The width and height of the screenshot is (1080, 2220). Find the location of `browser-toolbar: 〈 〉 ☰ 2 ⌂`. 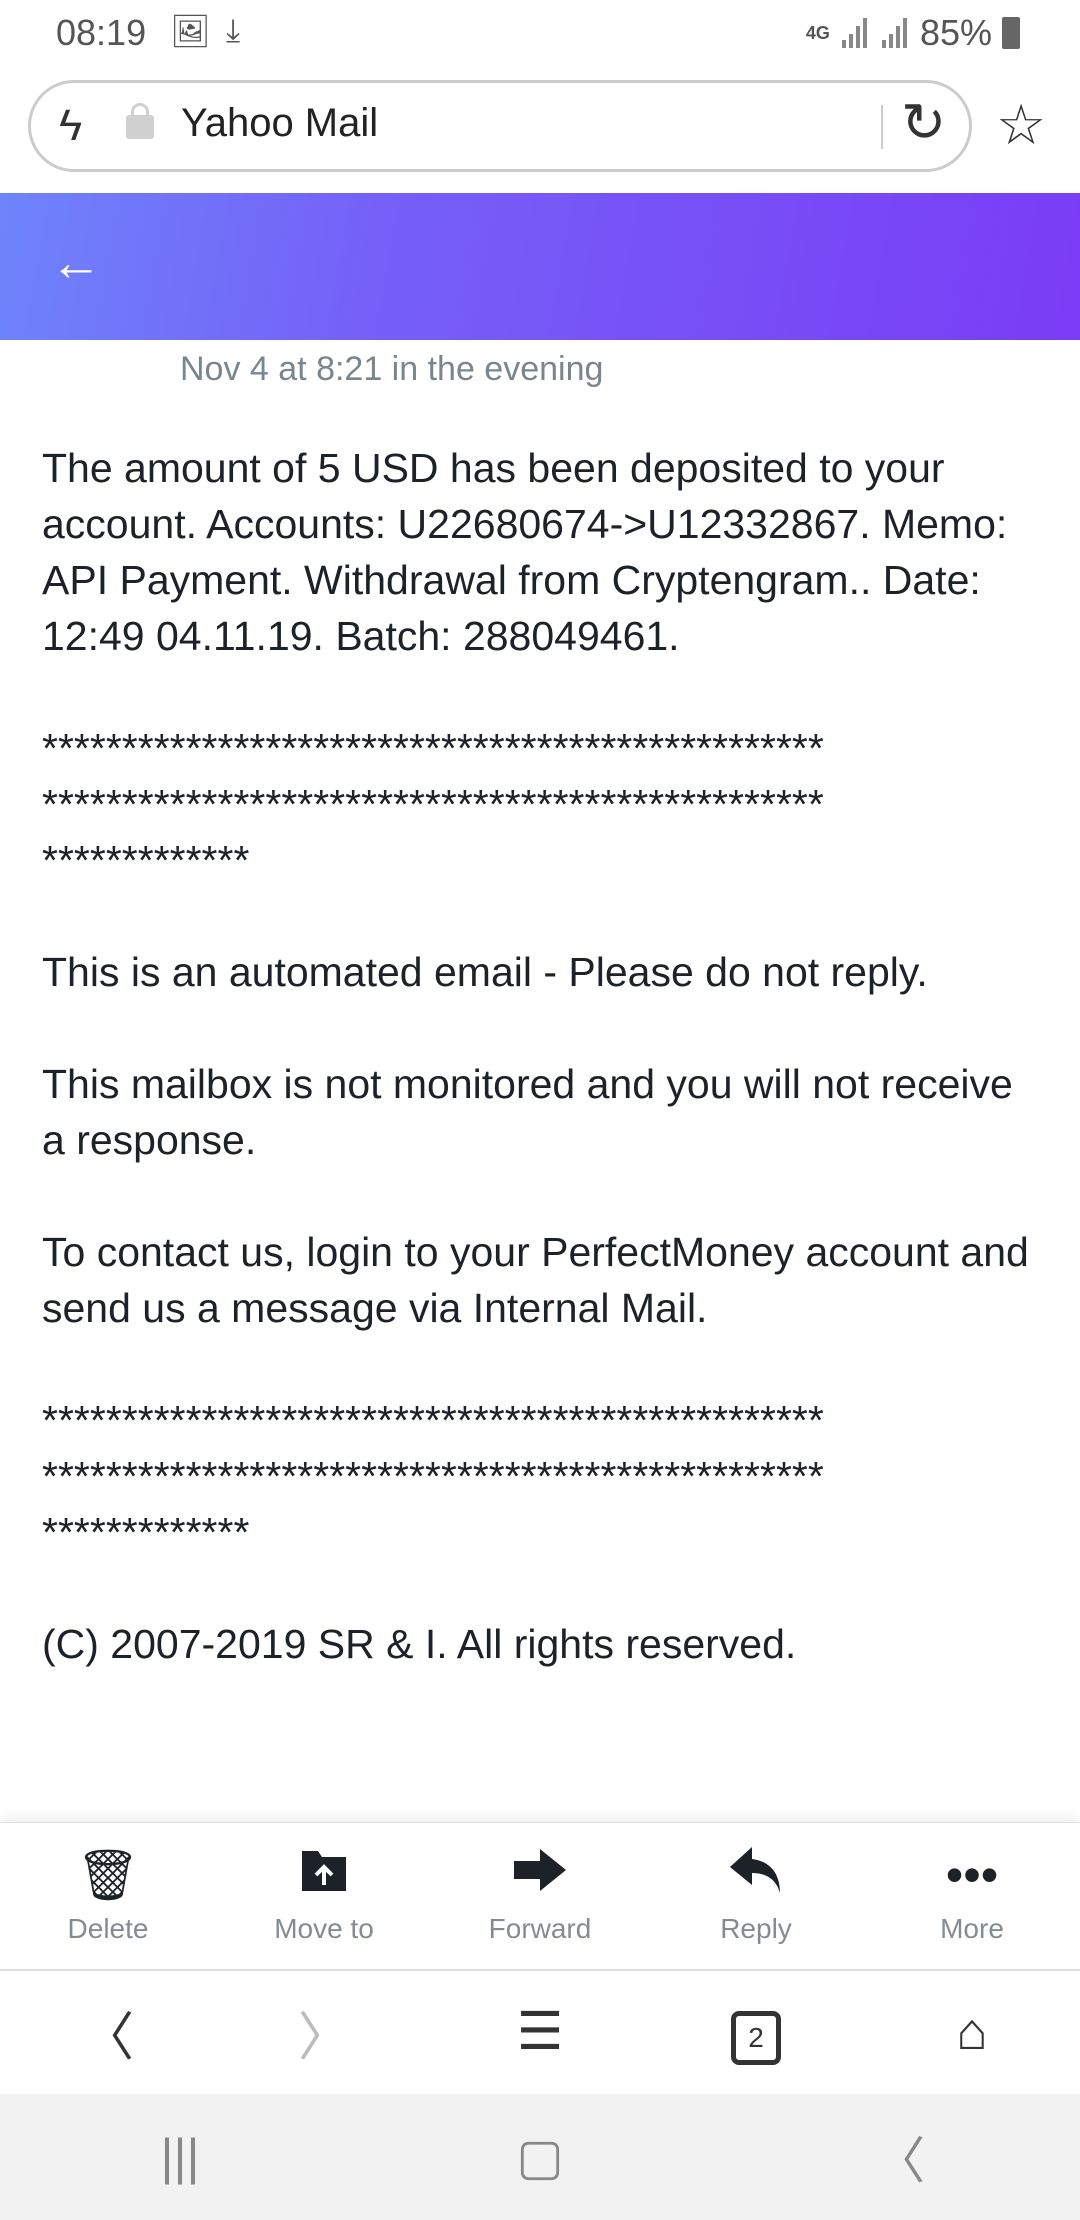

browser-toolbar: 〈 〉 ☰ 2 ⌂ is located at coordinates (540, 2032).